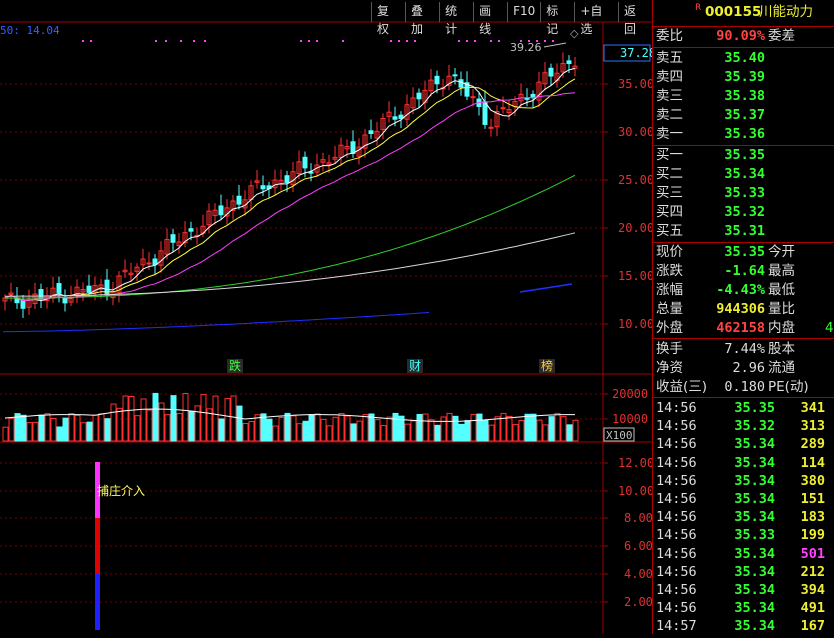  Describe the element at coordinates (235, 365) in the screenshot. I see `event-marker: 跌` at that location.